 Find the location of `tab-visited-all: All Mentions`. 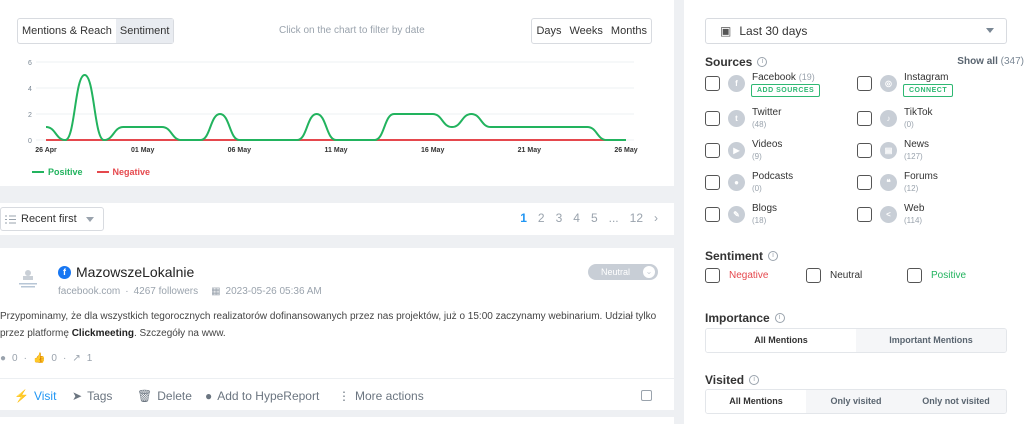

tab-visited-all: All Mentions is located at coordinates (756, 401).